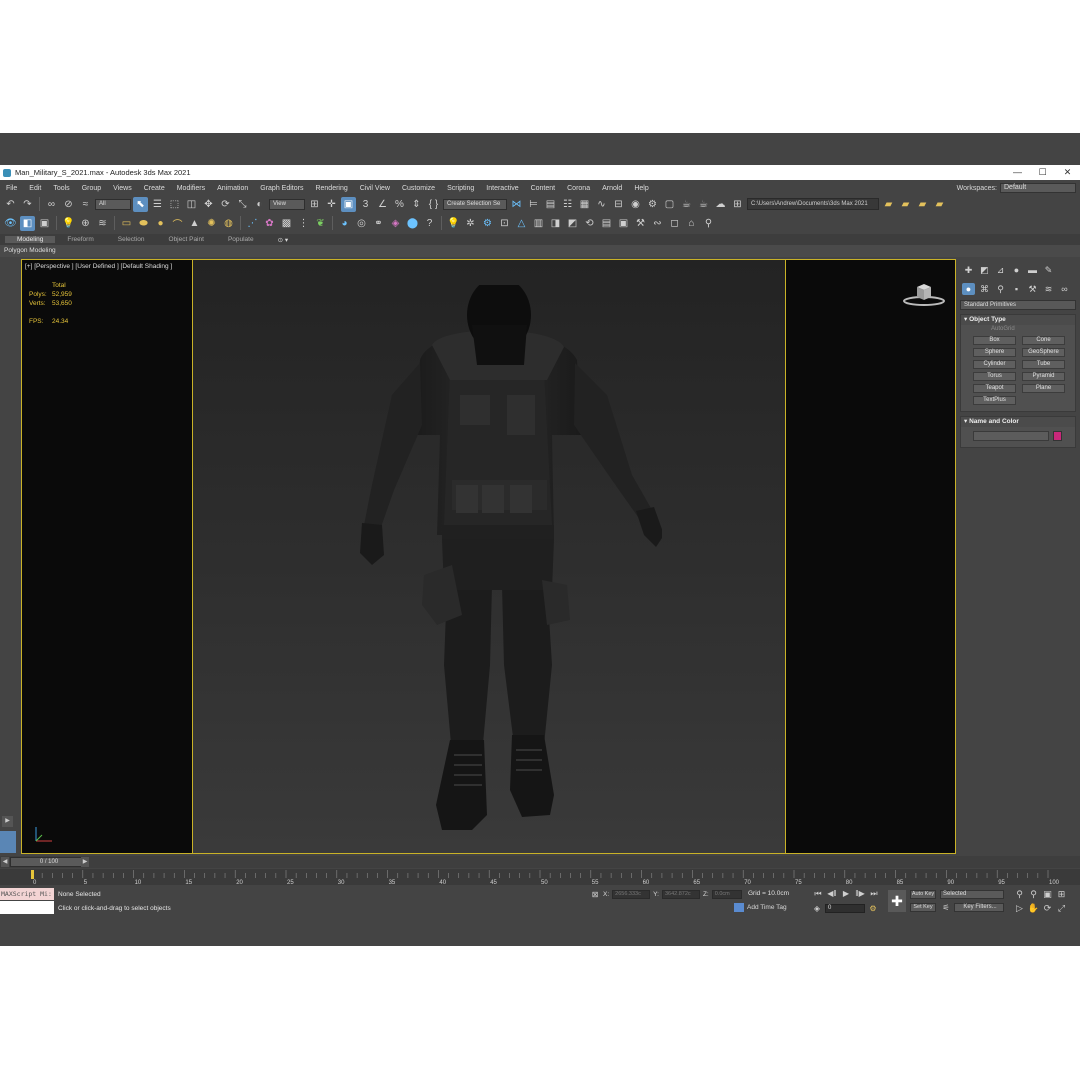  What do you see at coordinates (320, 223) in the screenshot?
I see `corona-chaos-scatter-icon: ❦` at bounding box center [320, 223].